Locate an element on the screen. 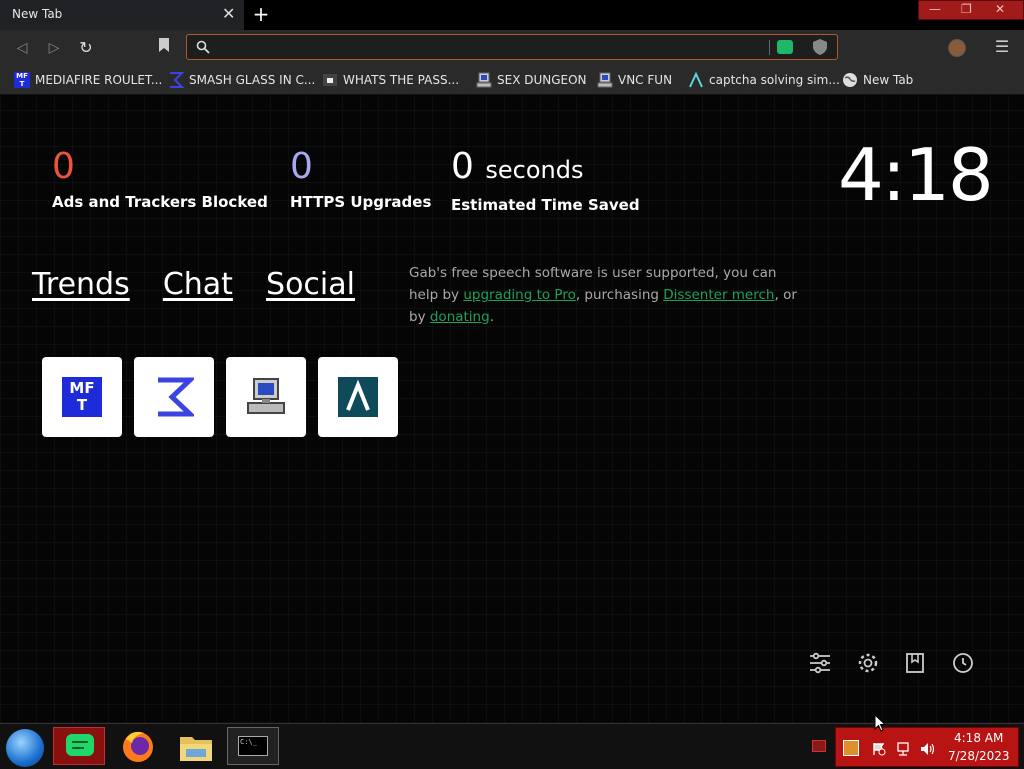 This screenshot has height=769, width=1024. window-controls: — ❐ ✕ is located at coordinates (971, 10).